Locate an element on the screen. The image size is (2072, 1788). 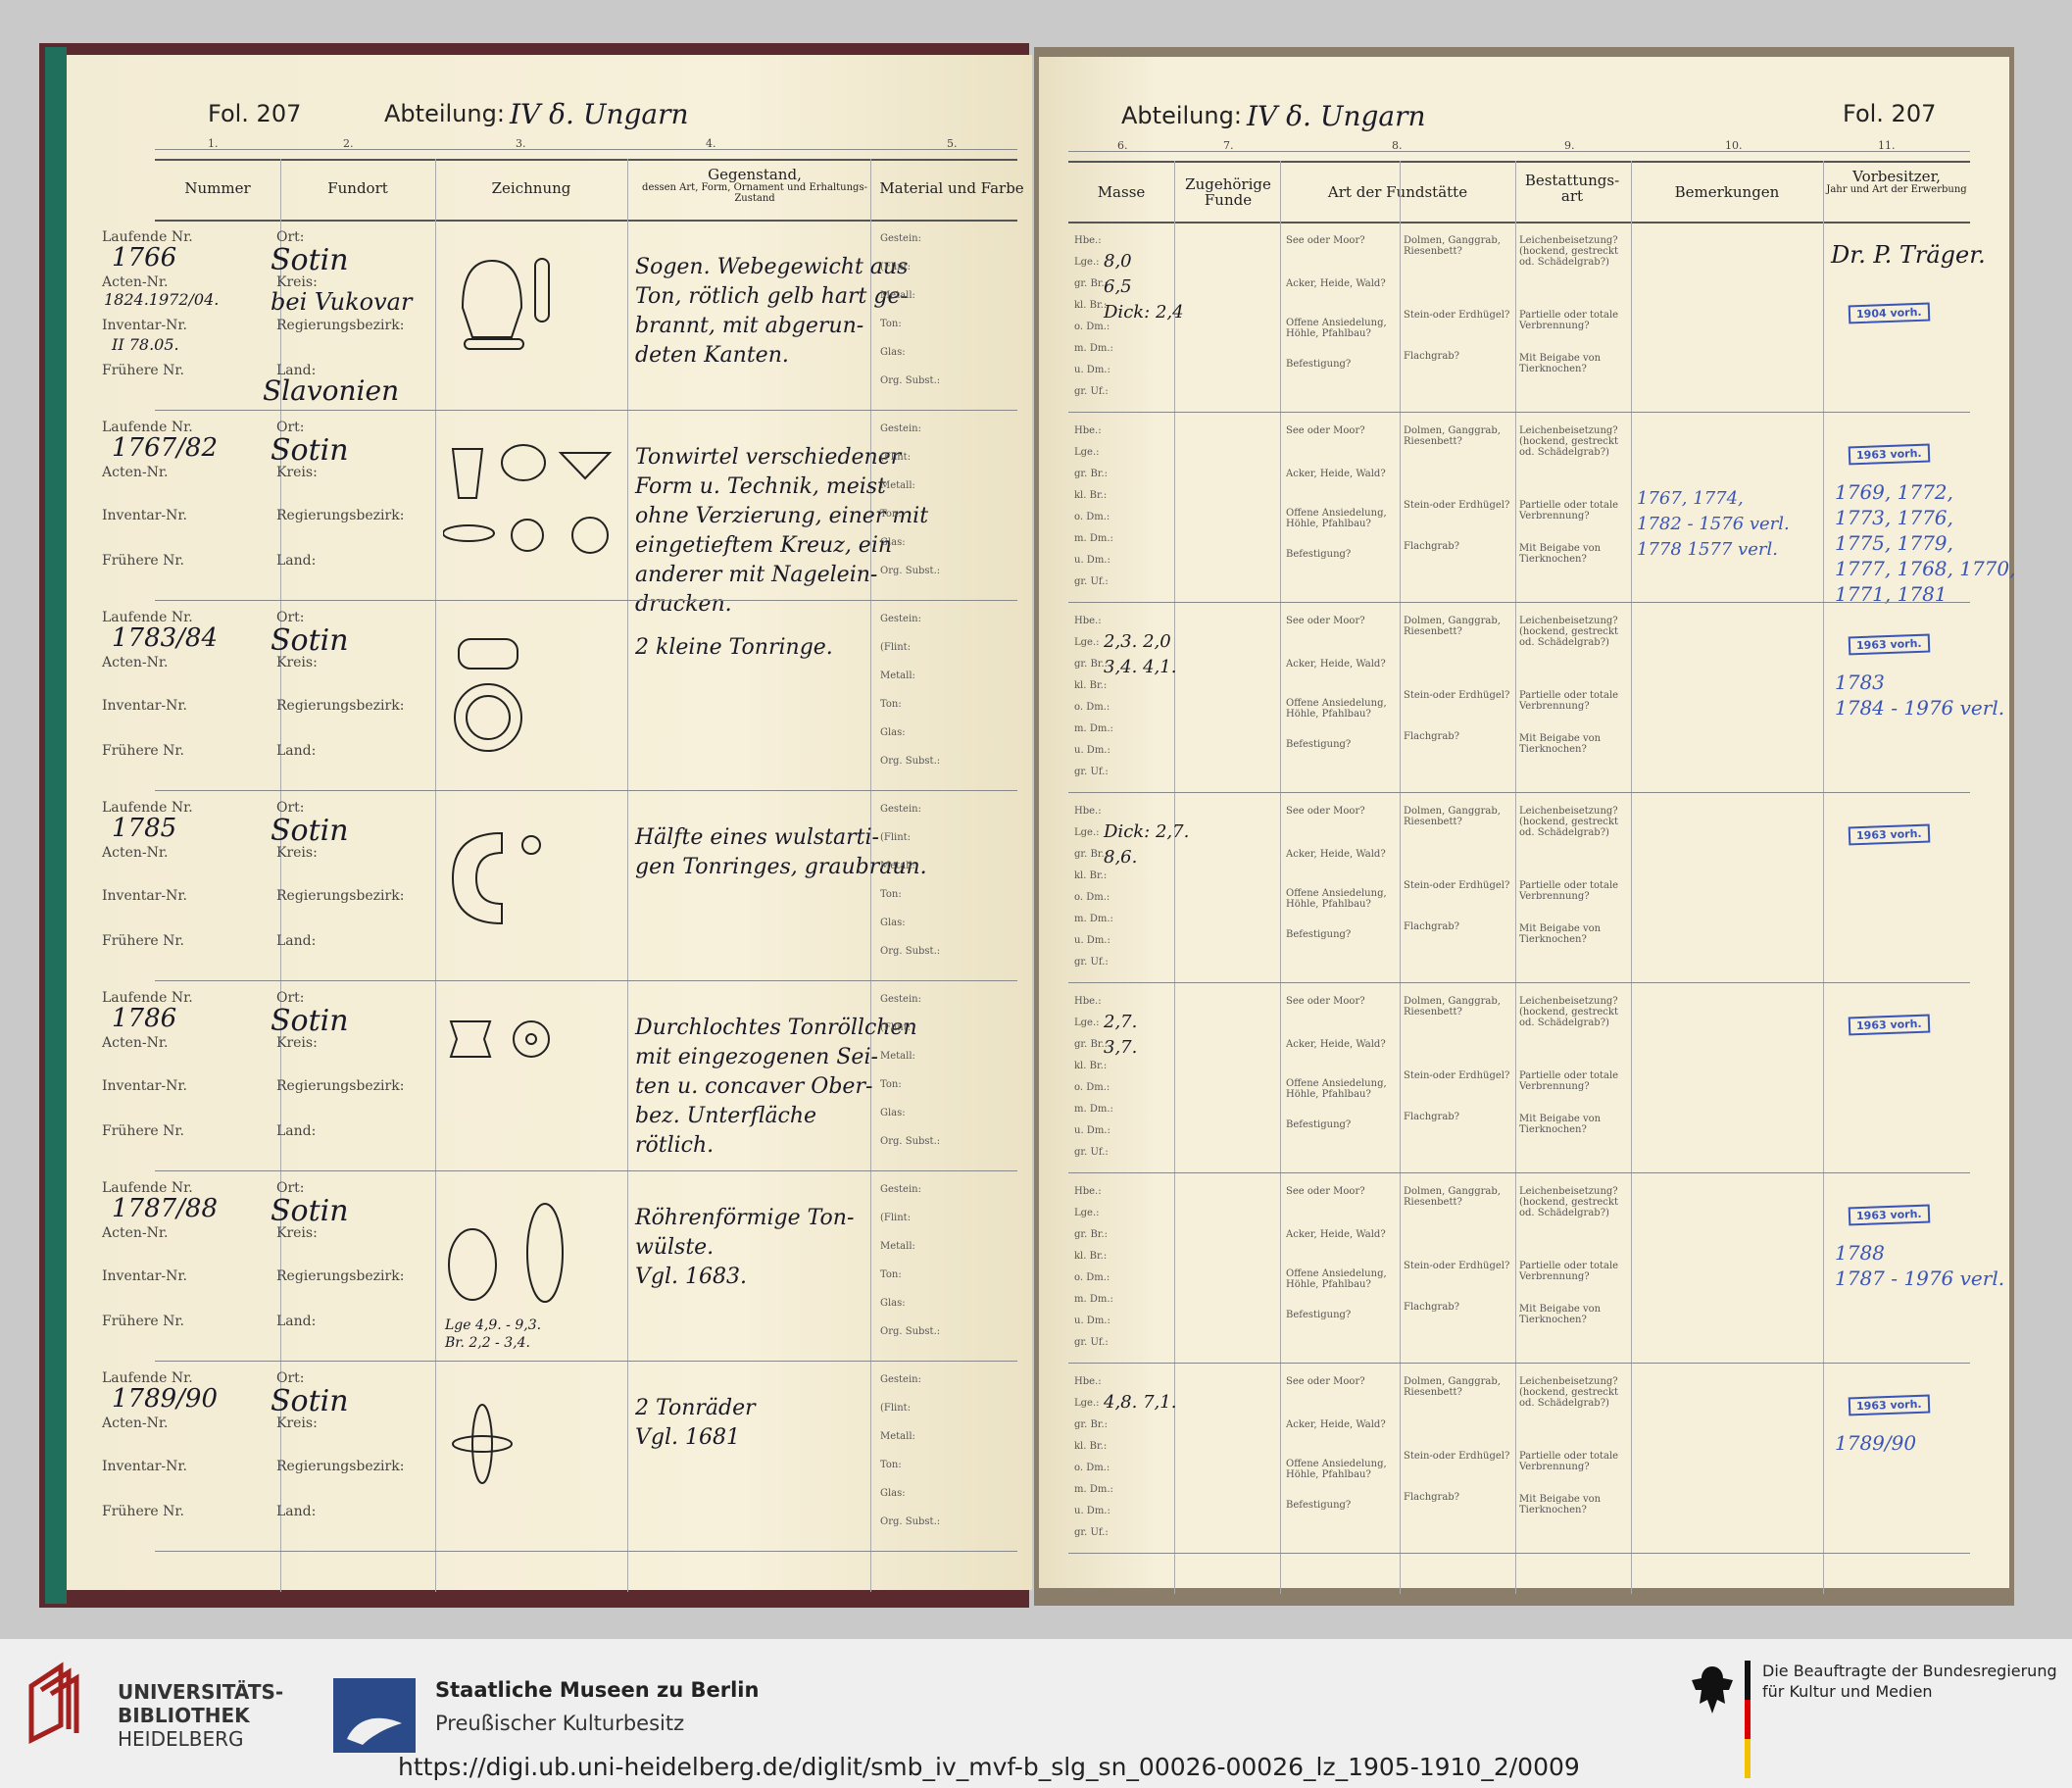
bkm-line: Die Beauftragte der Bundesregierung is located at coordinates (1909, 1671).